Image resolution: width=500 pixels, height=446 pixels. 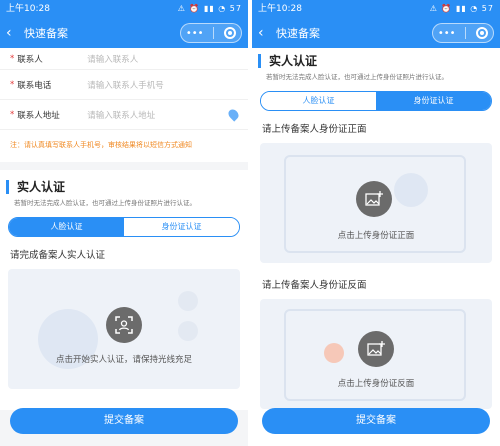 I want to click on field-label: 联系电话, so click(x=34, y=85).